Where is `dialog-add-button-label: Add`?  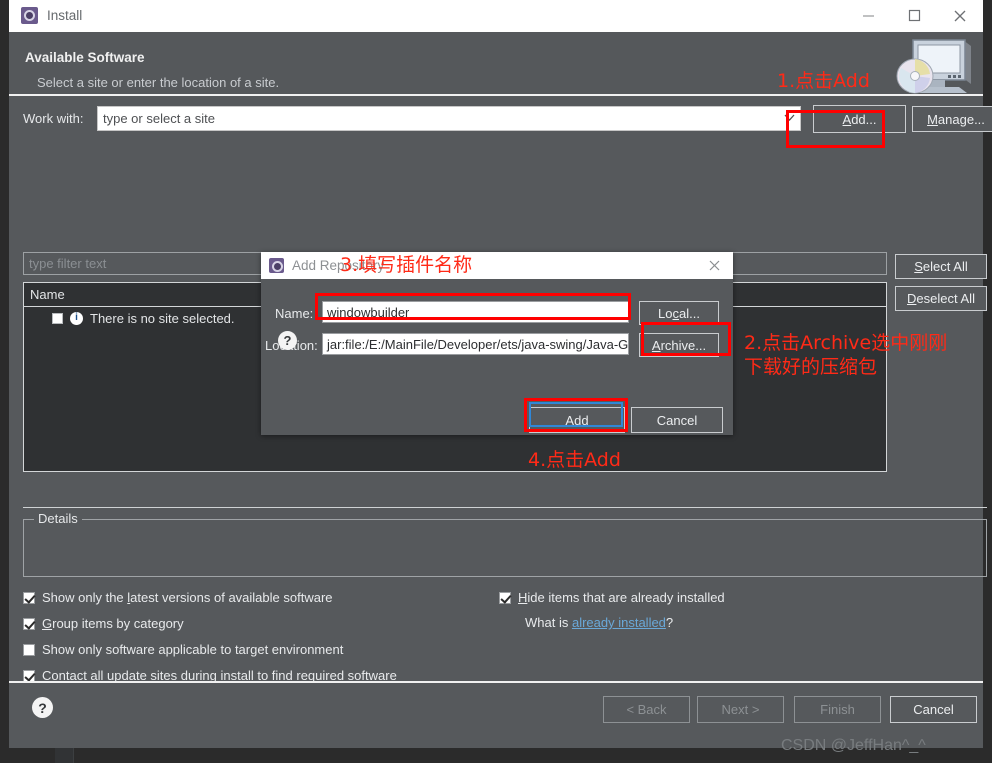
dialog-add-button-label: Add is located at coordinates (577, 420).